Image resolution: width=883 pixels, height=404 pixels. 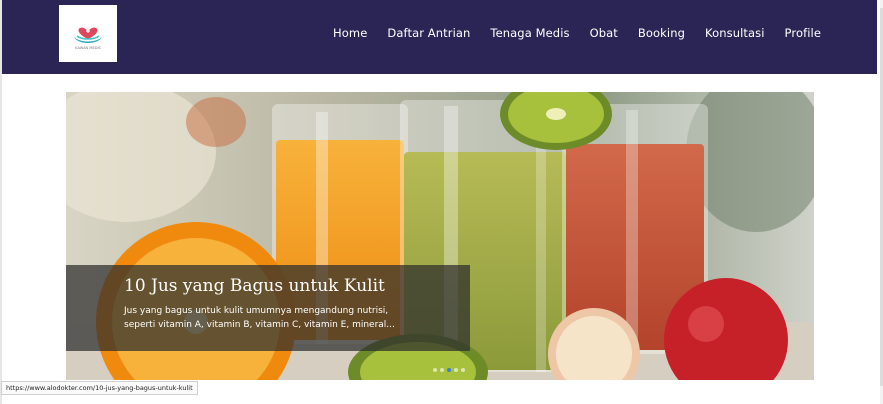 I want to click on logo-text: KAWAN MEDIS, so click(x=88, y=48).